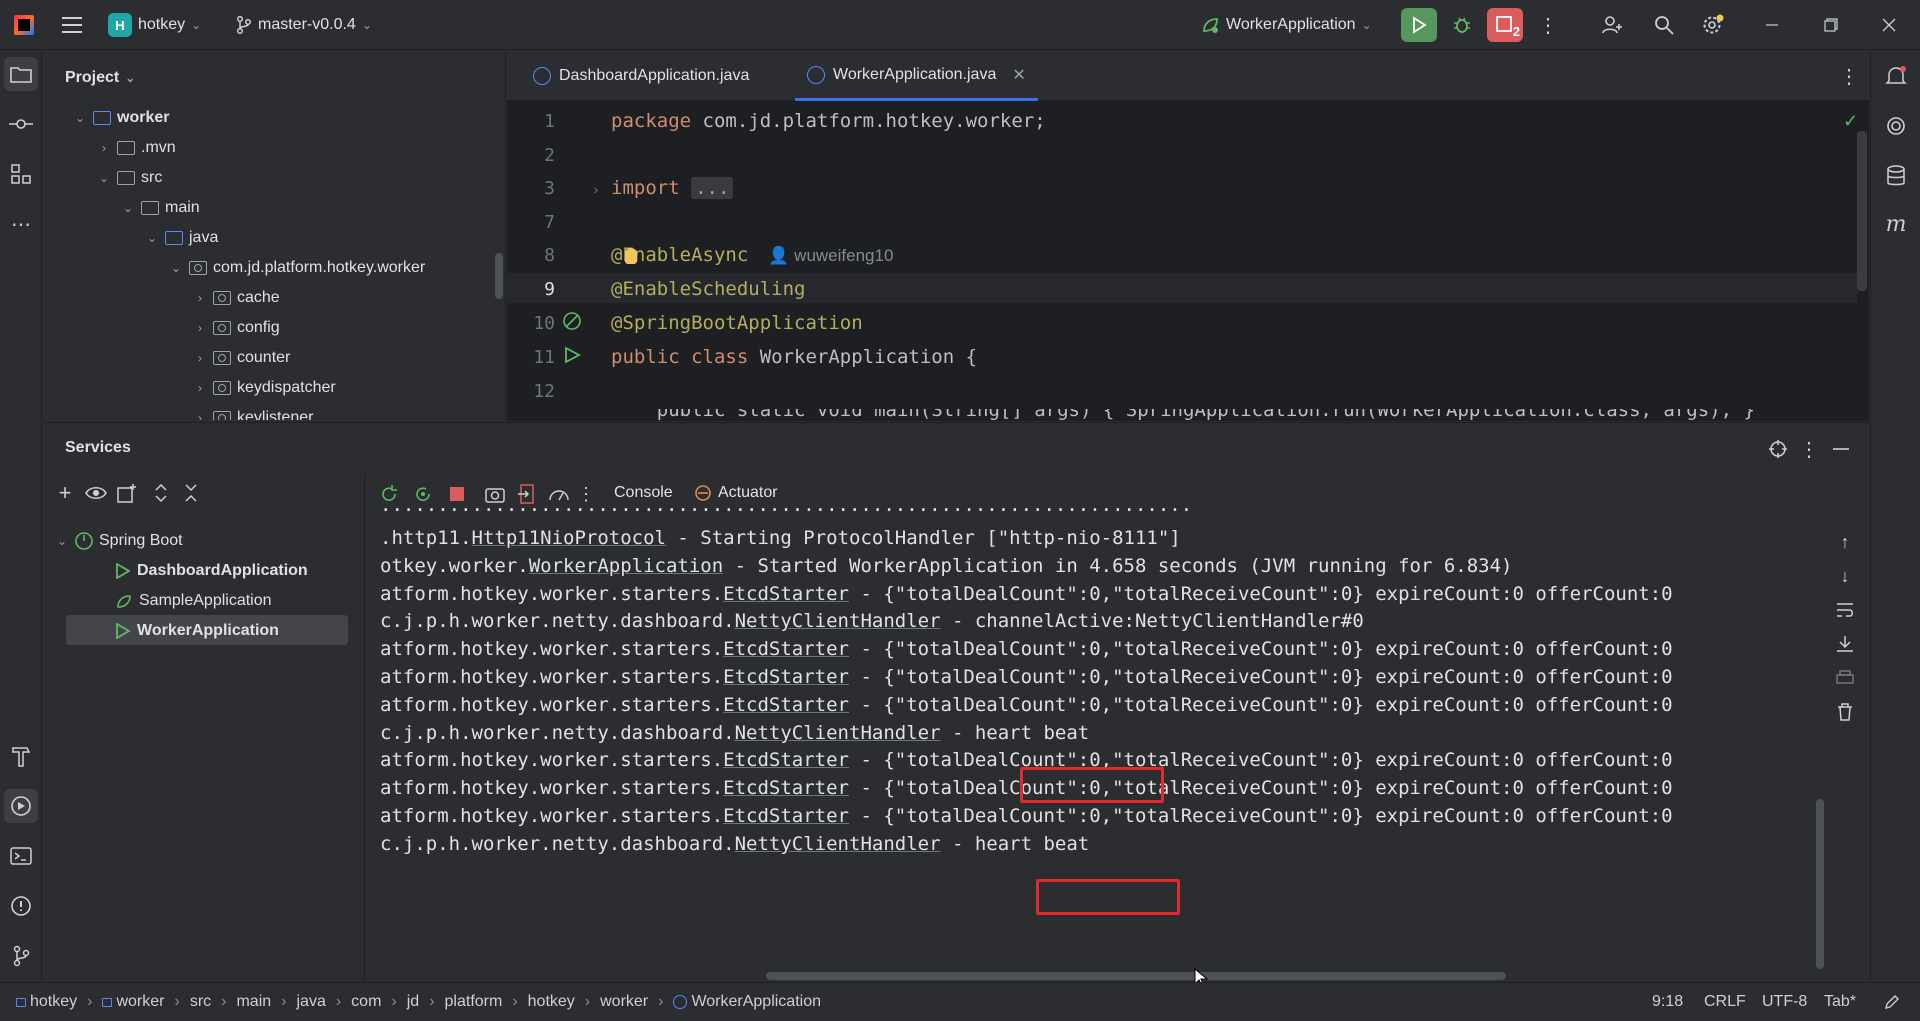  I want to click on breadcrumb-item: src, so click(200, 1002).